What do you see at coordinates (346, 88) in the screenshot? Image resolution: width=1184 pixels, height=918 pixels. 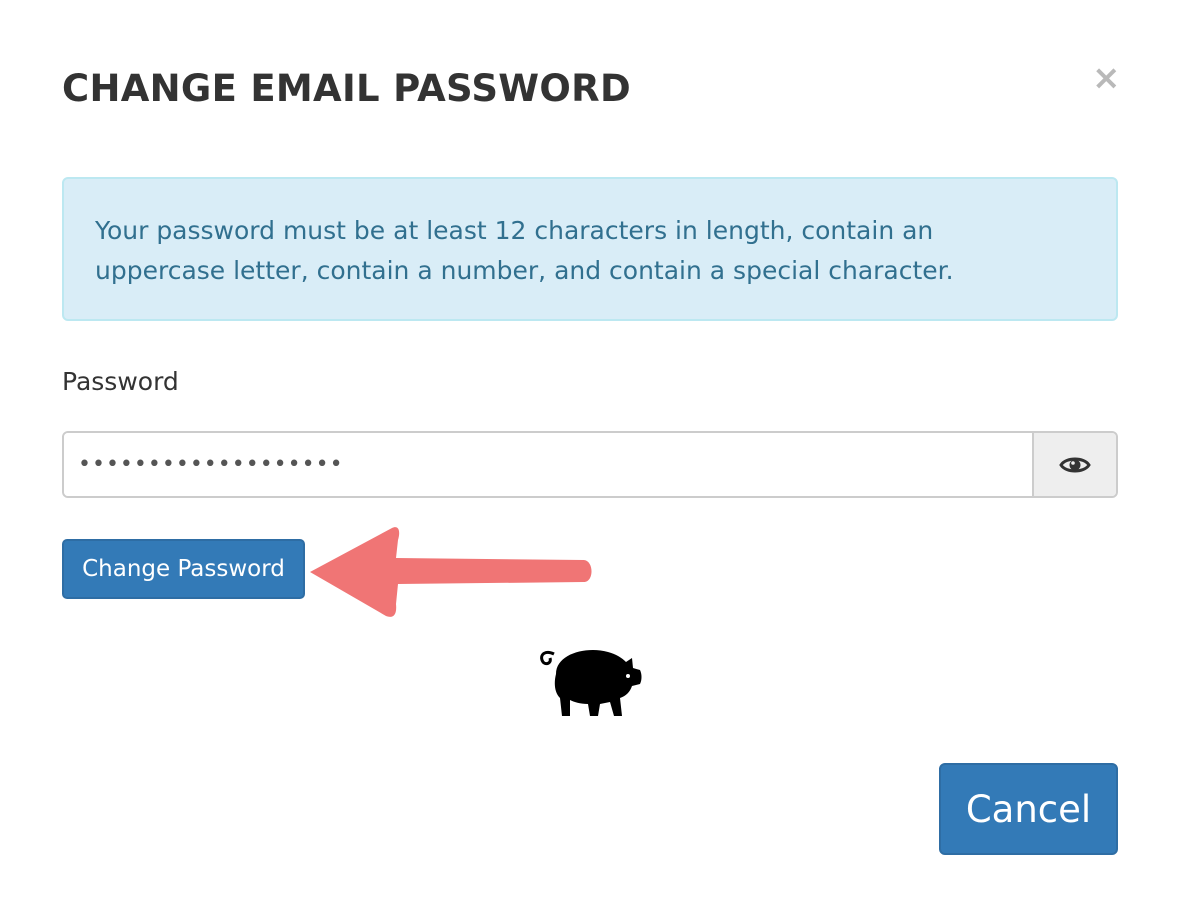 I see `dialog-title: CHANGE EMAIL PASSWORD` at bounding box center [346, 88].